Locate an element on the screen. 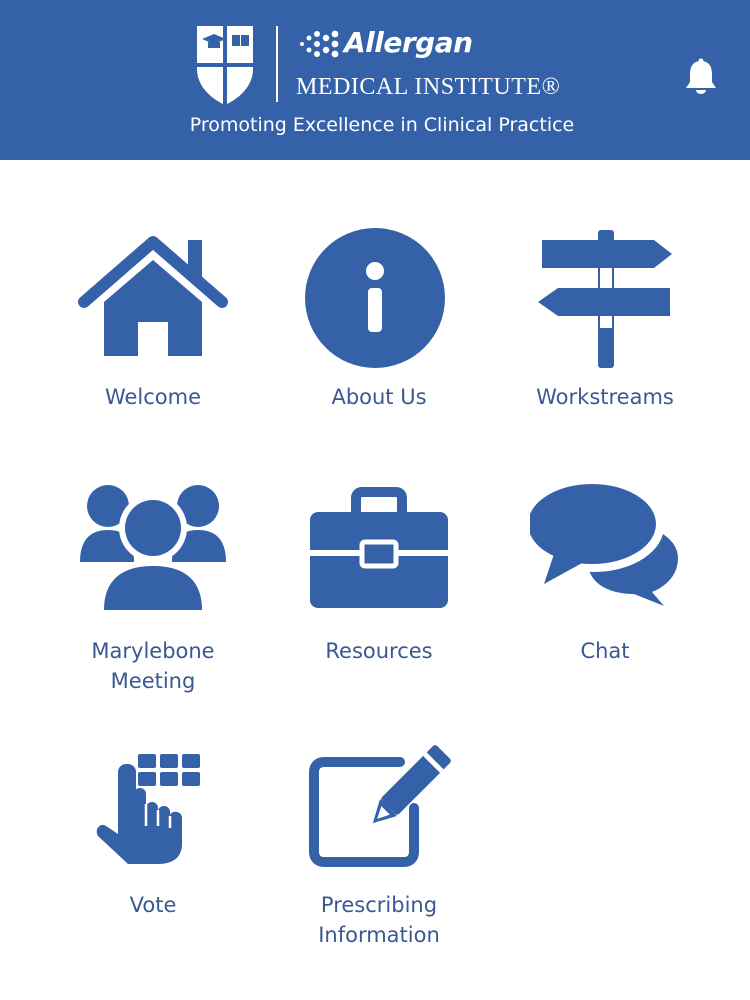 This screenshot has height=1000, width=750. menu-tile-vote: Vote is located at coordinates (148, 854).